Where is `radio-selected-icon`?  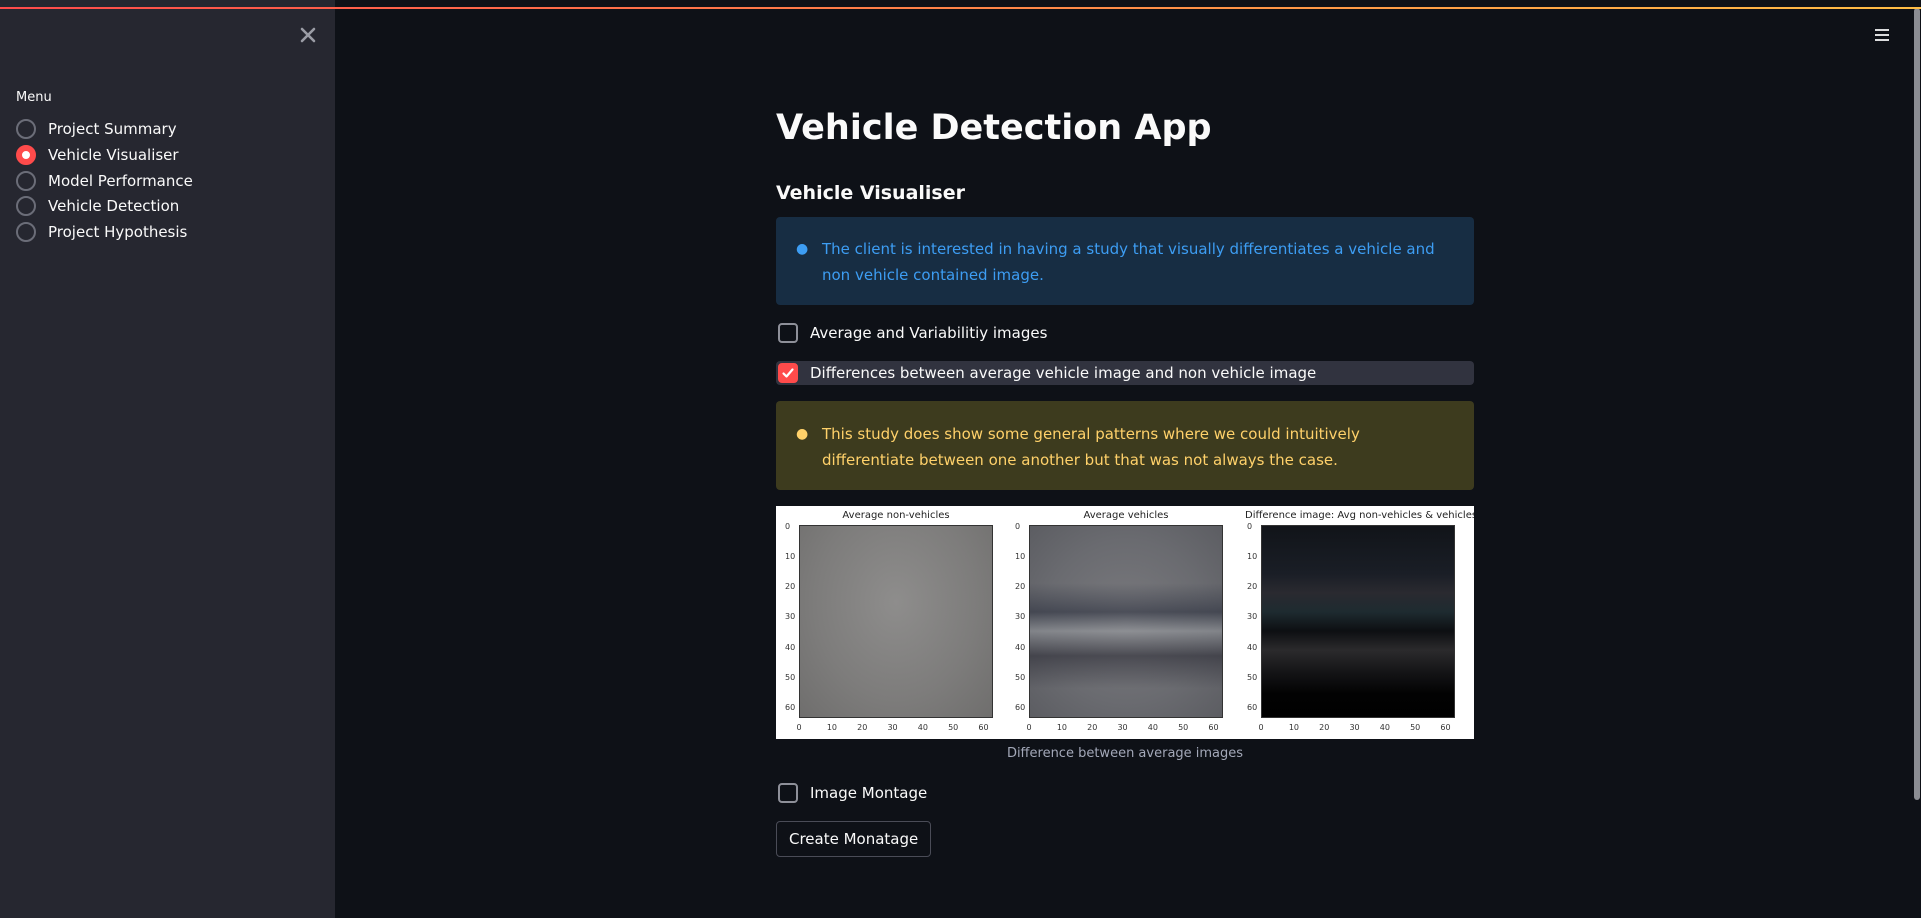
radio-selected-icon is located at coordinates (26, 155).